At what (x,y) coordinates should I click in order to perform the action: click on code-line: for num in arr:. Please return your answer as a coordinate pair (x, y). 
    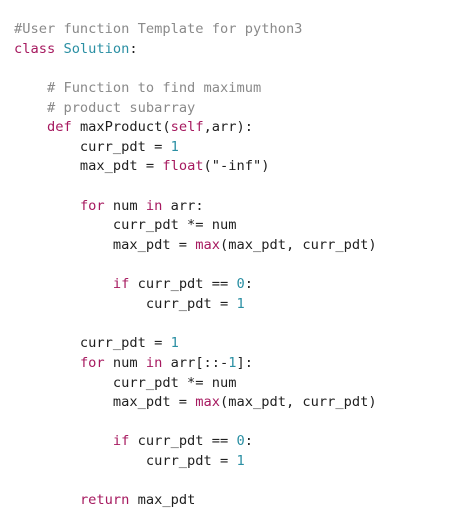
    Looking at the image, I should click on (243, 207).